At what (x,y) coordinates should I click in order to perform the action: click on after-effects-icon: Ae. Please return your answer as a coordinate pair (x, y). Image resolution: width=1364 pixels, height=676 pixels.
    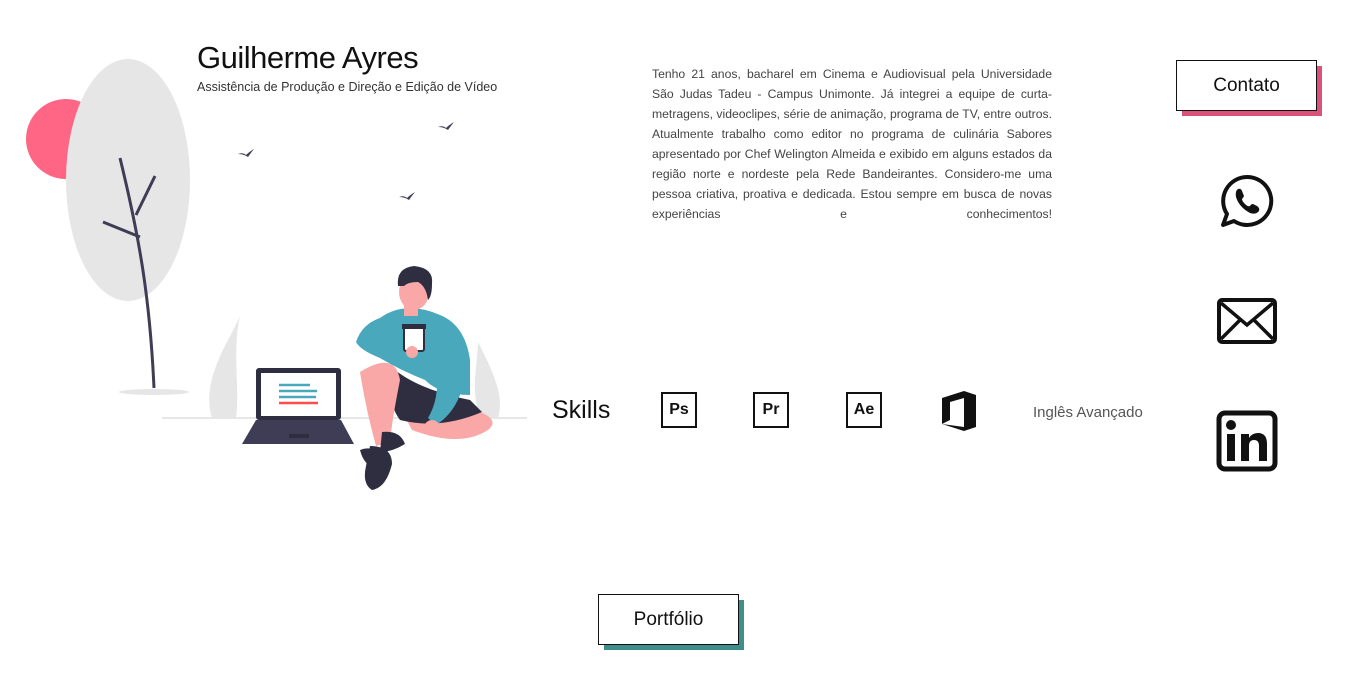
    Looking at the image, I should click on (864, 410).